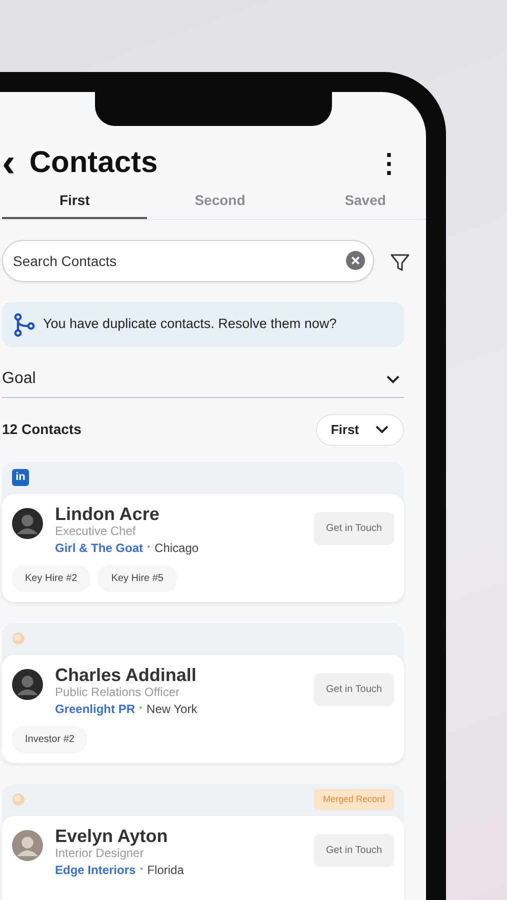  What do you see at coordinates (360, 430) in the screenshot?
I see `sort-dropdown: First` at bounding box center [360, 430].